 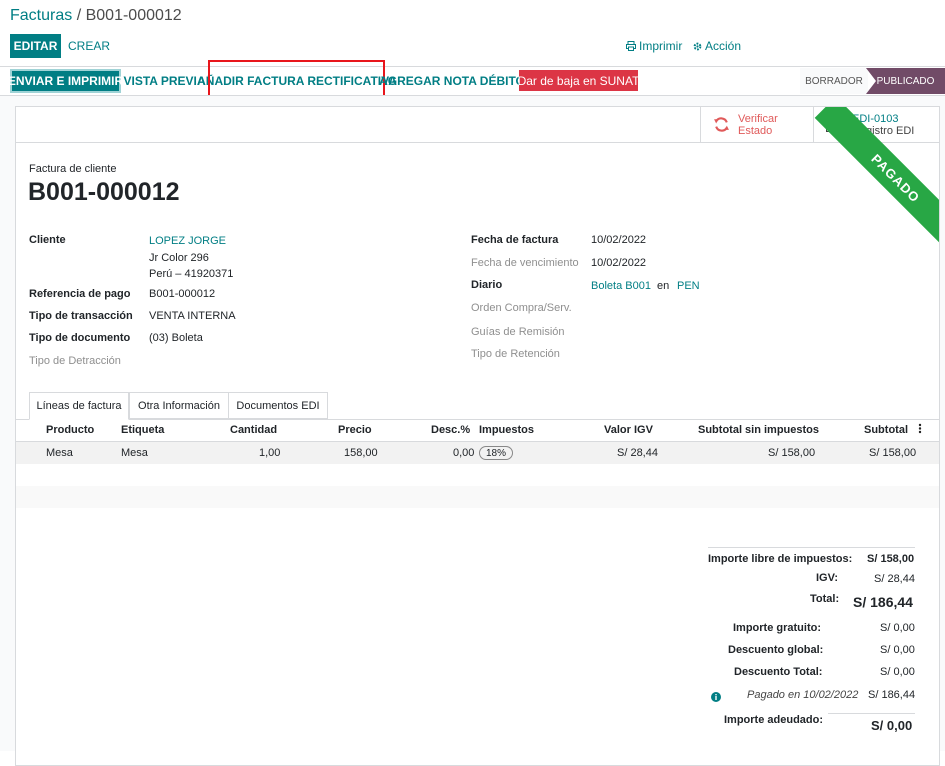 What do you see at coordinates (723, 46) in the screenshot?
I see `action-label: Acción` at bounding box center [723, 46].